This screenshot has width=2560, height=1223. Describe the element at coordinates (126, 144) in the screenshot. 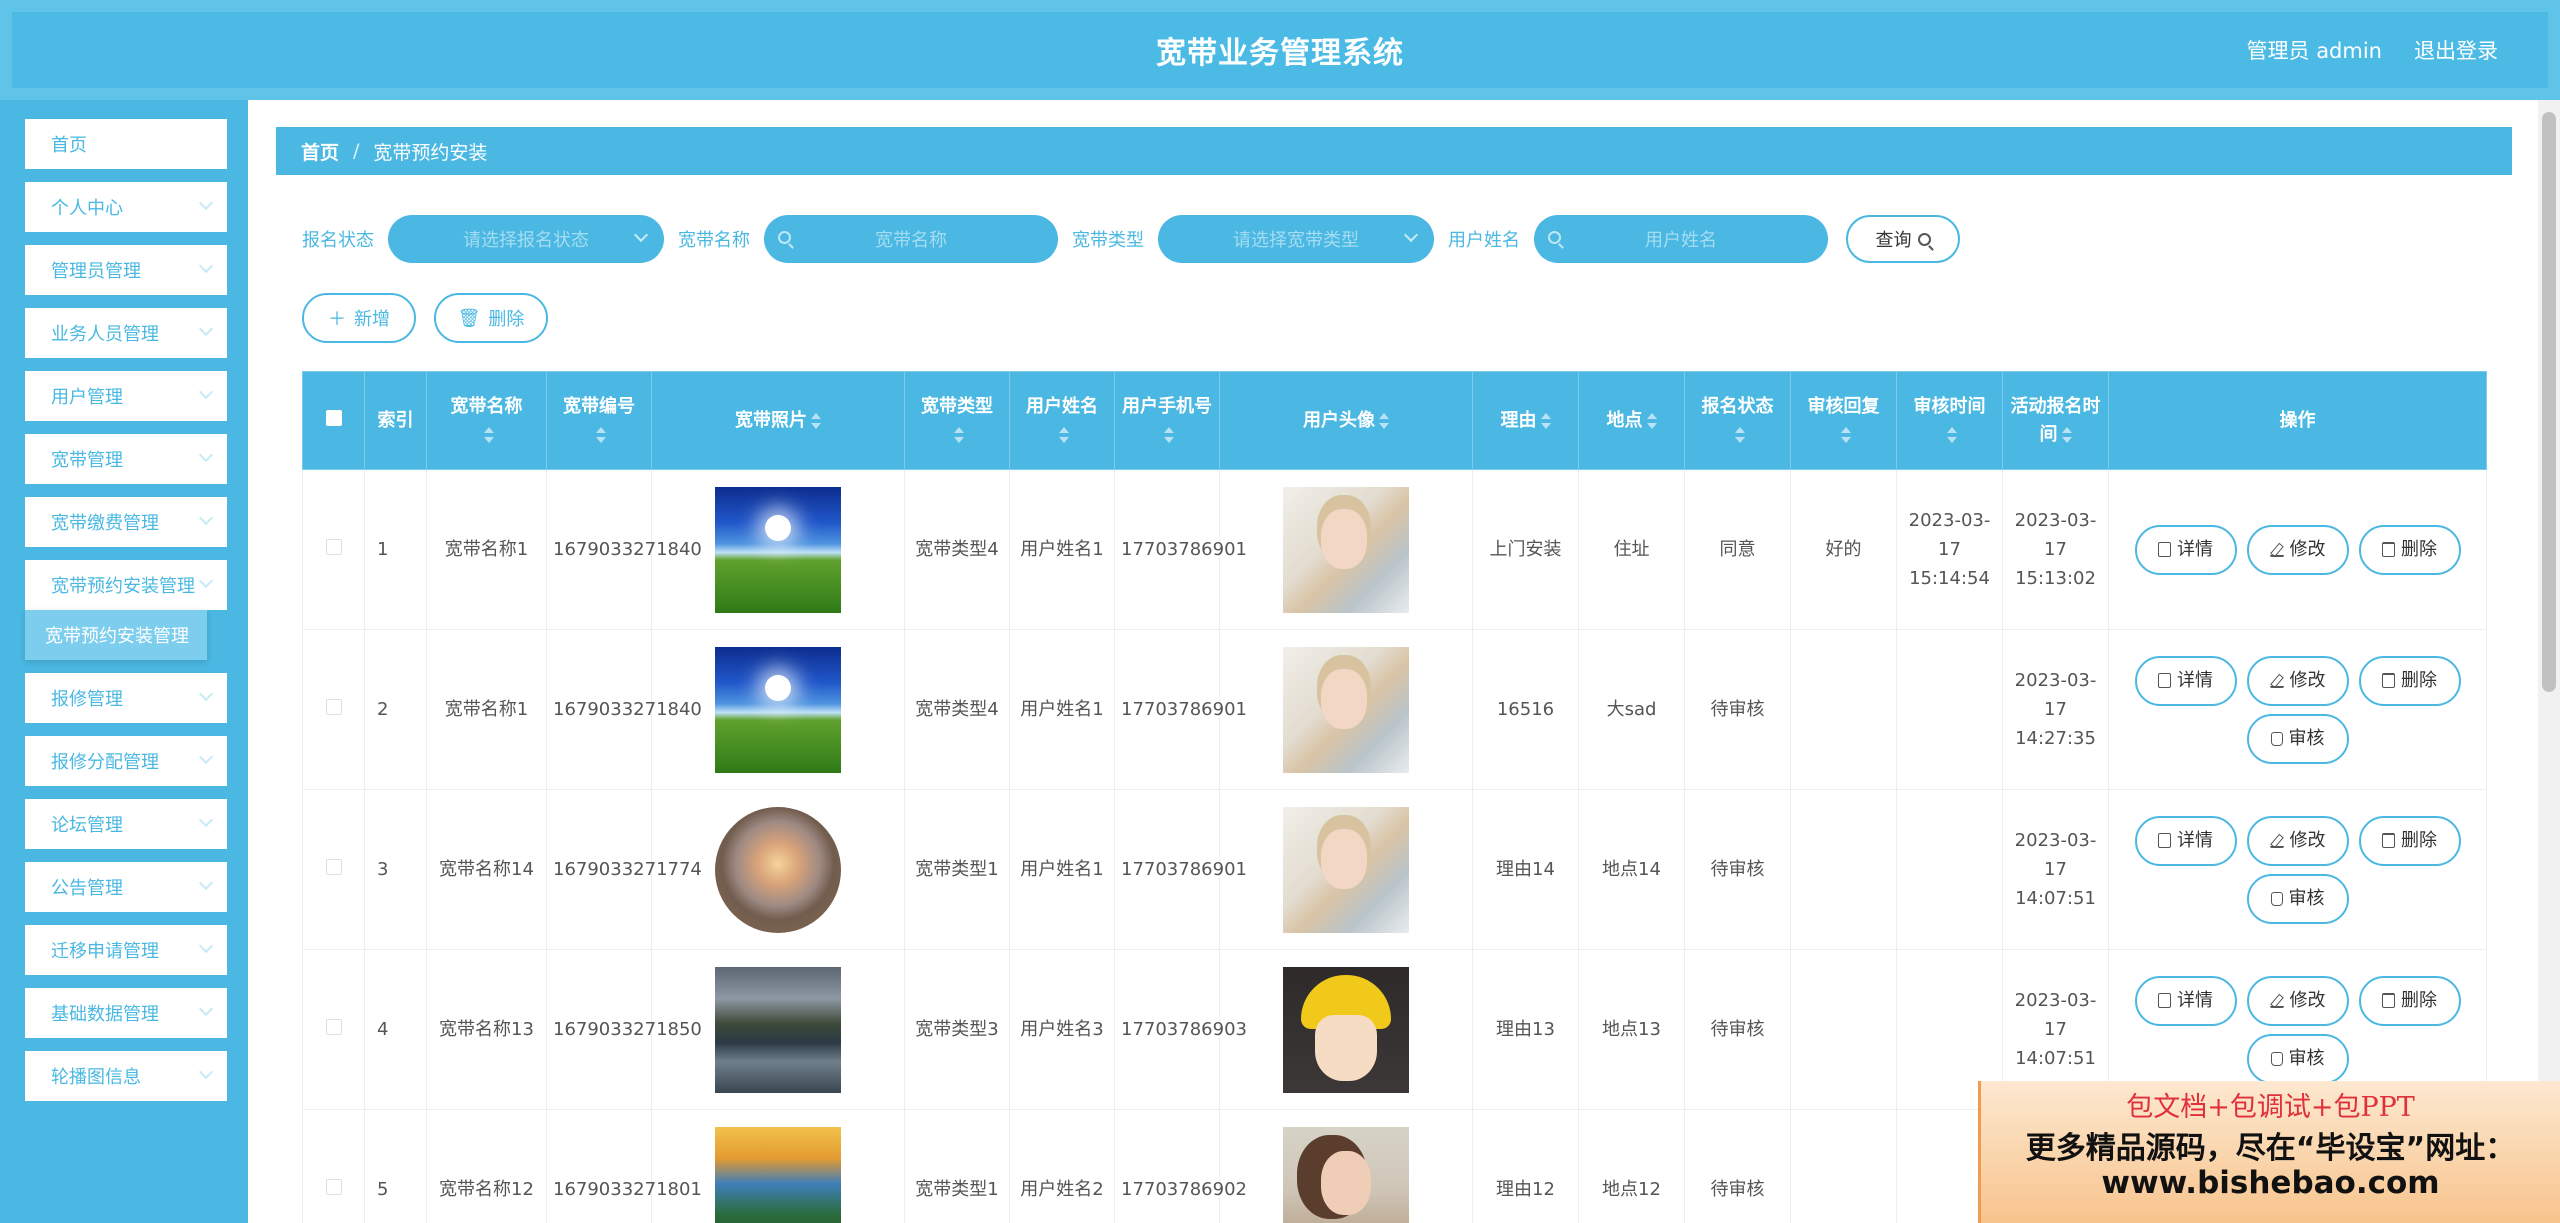

I see `sidebar-item-home: 首页` at that location.